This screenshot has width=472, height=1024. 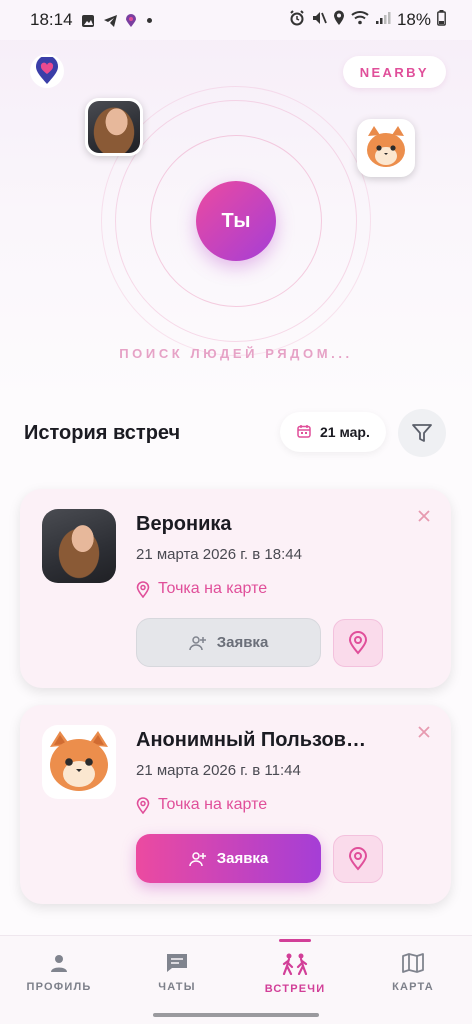 I want to click on nav-item-profile: ПРОФИЛЬ, so click(x=59, y=971).